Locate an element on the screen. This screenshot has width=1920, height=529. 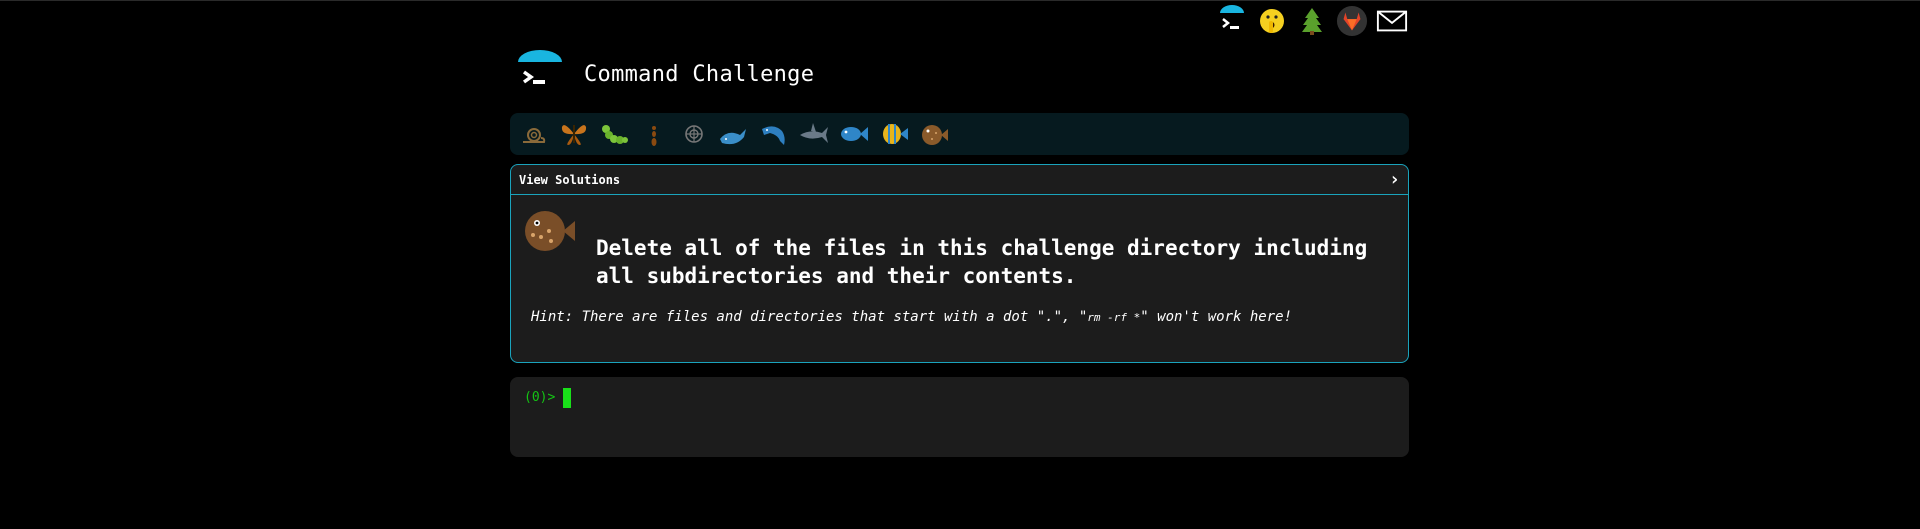
hint-suffix: " won't work here! is located at coordinates (1216, 317).